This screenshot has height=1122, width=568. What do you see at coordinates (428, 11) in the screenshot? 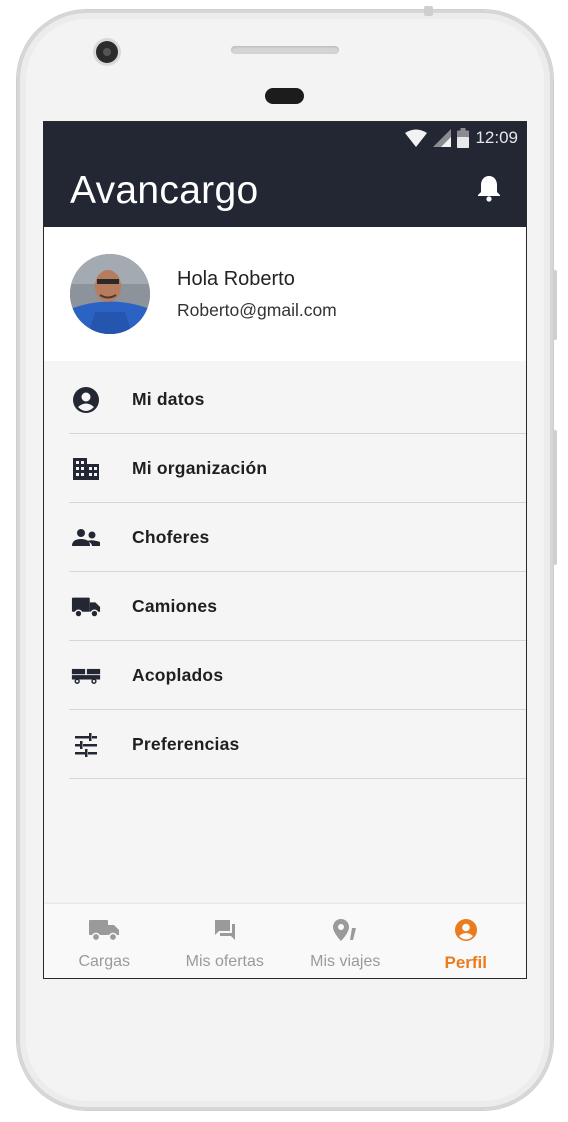
I see `top-notch-button` at bounding box center [428, 11].